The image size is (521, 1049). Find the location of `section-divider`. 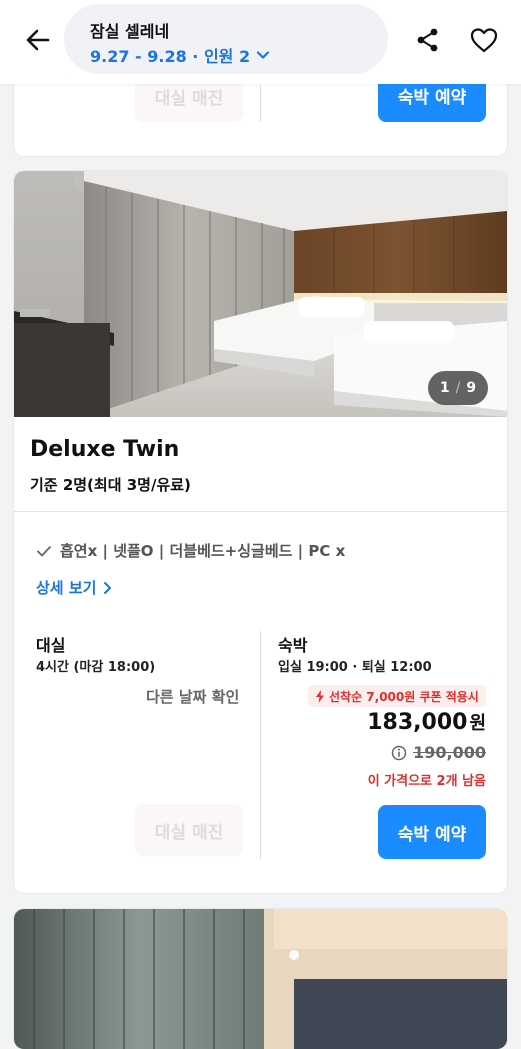

section-divider is located at coordinates (260, 511).